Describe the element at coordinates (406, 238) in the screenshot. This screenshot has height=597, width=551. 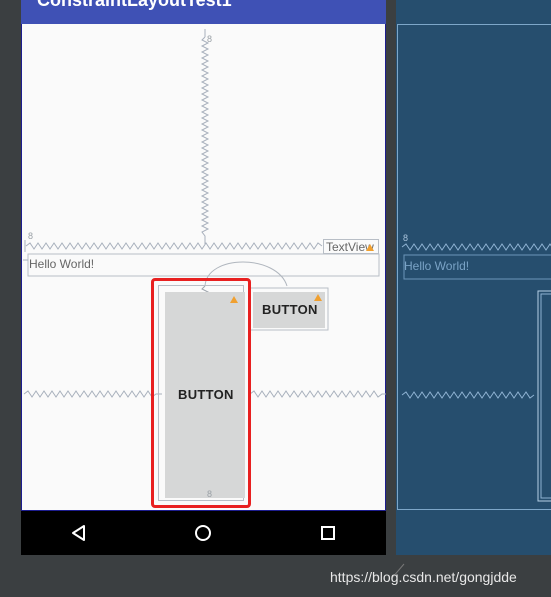
I see `blueprint-margin-label: 8` at that location.